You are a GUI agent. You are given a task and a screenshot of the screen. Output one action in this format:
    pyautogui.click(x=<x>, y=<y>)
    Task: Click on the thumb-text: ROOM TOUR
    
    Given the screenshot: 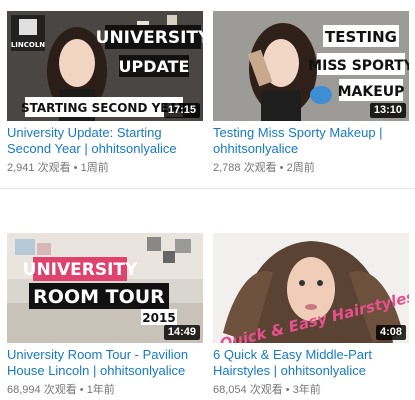 What is the action you would take?
    pyautogui.click(x=99, y=297)
    